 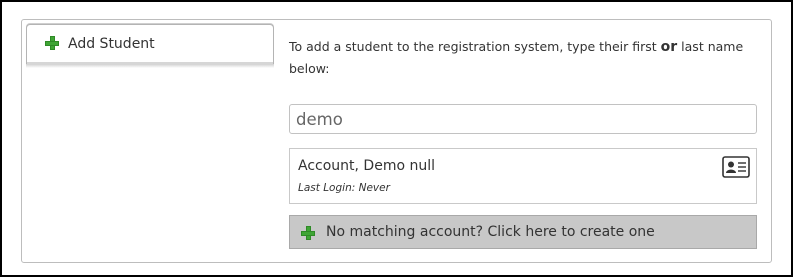 What do you see at coordinates (736, 167) in the screenshot?
I see `id-card-icon` at bounding box center [736, 167].